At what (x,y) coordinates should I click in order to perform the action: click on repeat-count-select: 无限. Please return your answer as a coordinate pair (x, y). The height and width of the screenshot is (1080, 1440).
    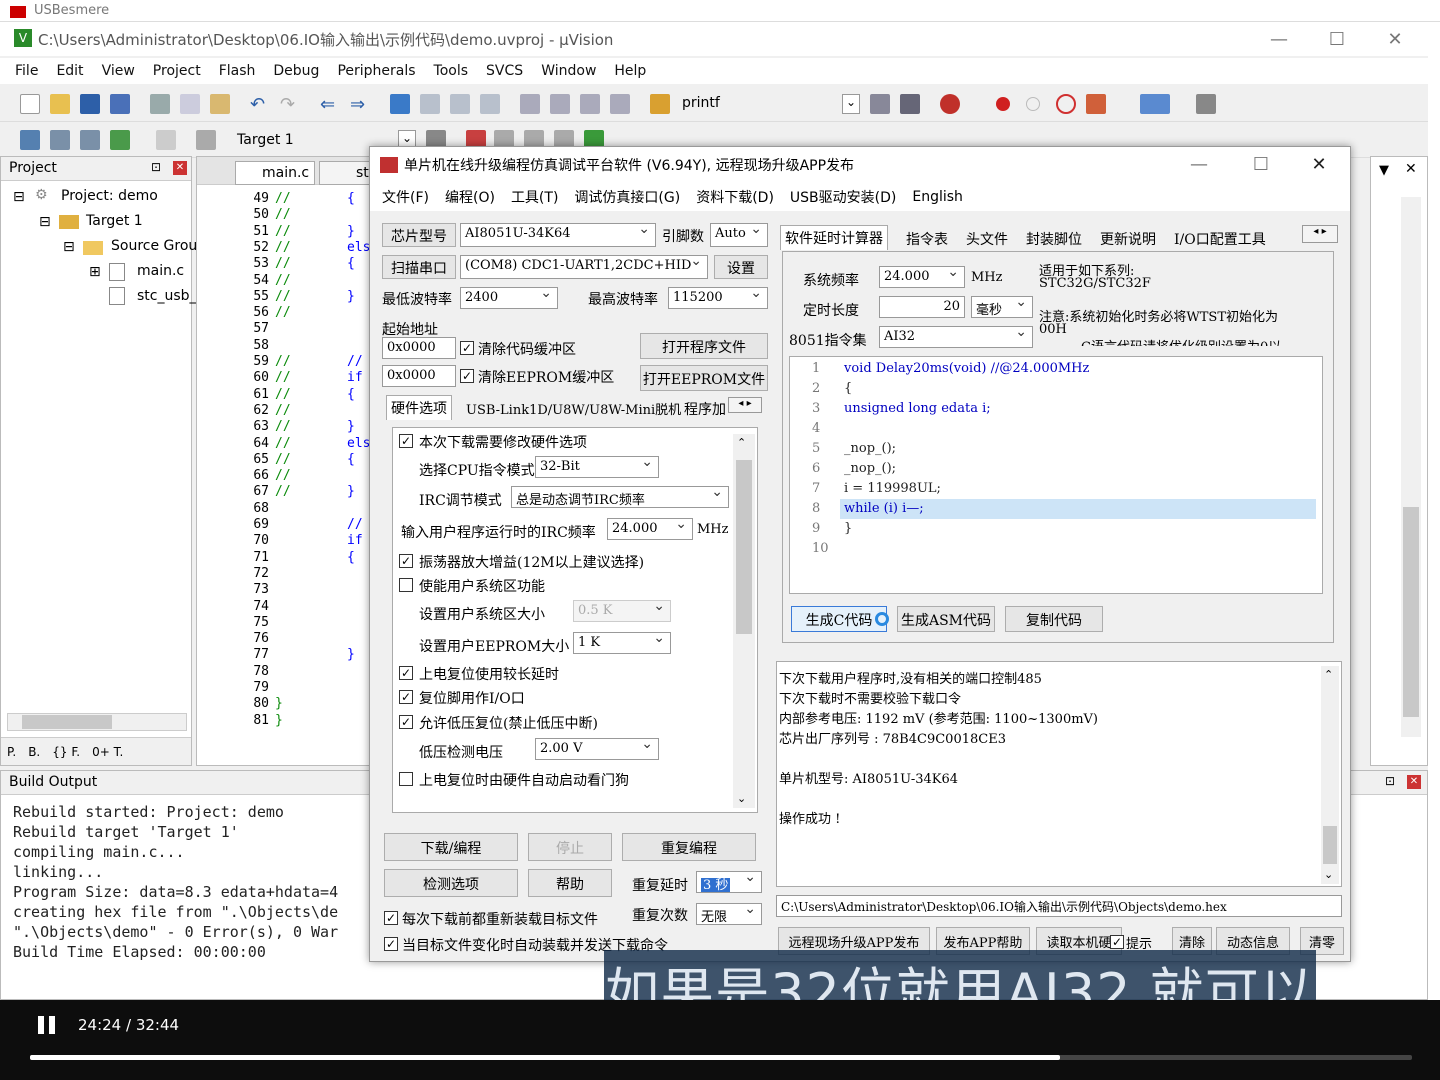
    Looking at the image, I should click on (729, 914).